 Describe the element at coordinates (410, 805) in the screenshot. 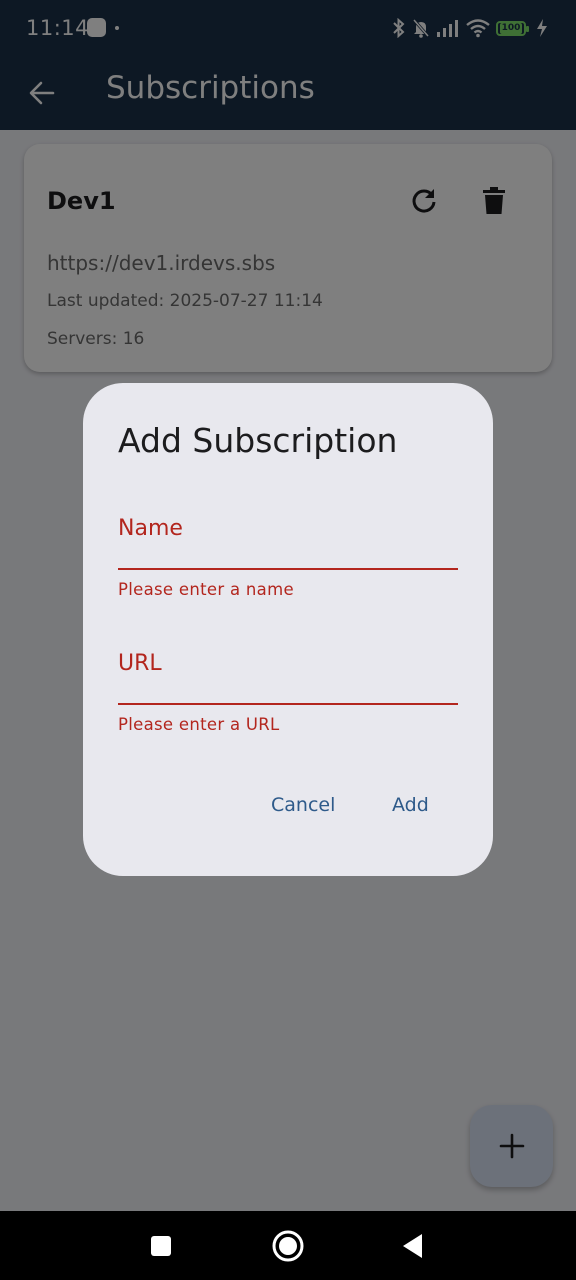

I see `add-button: Add` at that location.